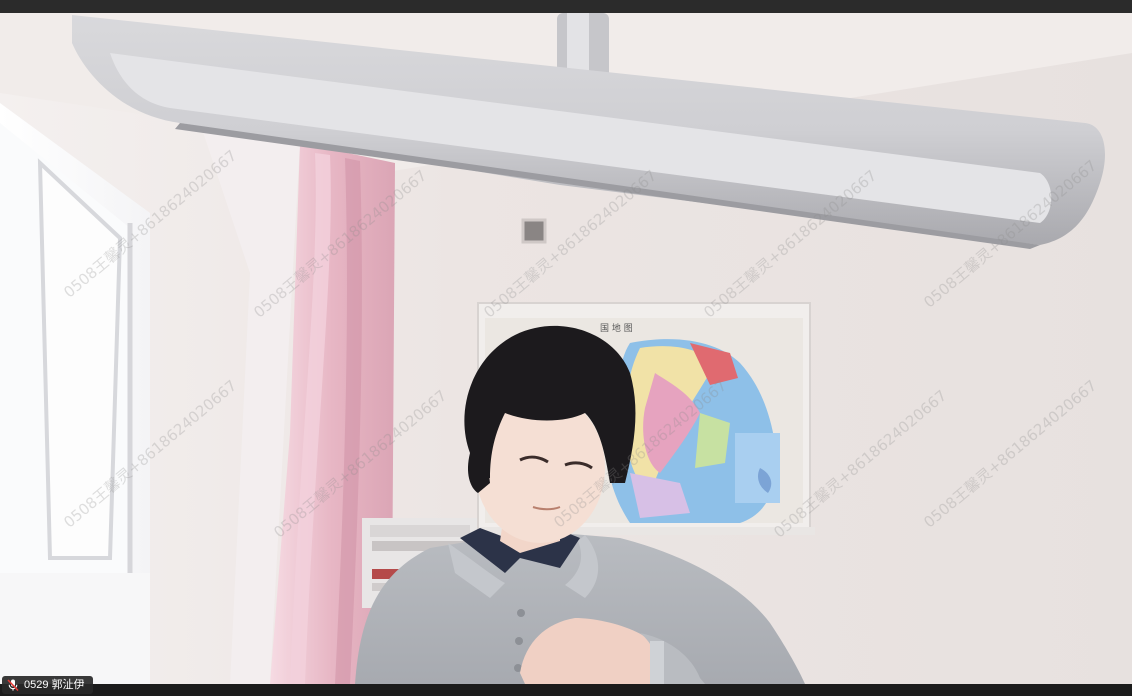 The image size is (1132, 696). What do you see at coordinates (616, 328) in the screenshot?
I see `map-title: 国 地 图` at bounding box center [616, 328].